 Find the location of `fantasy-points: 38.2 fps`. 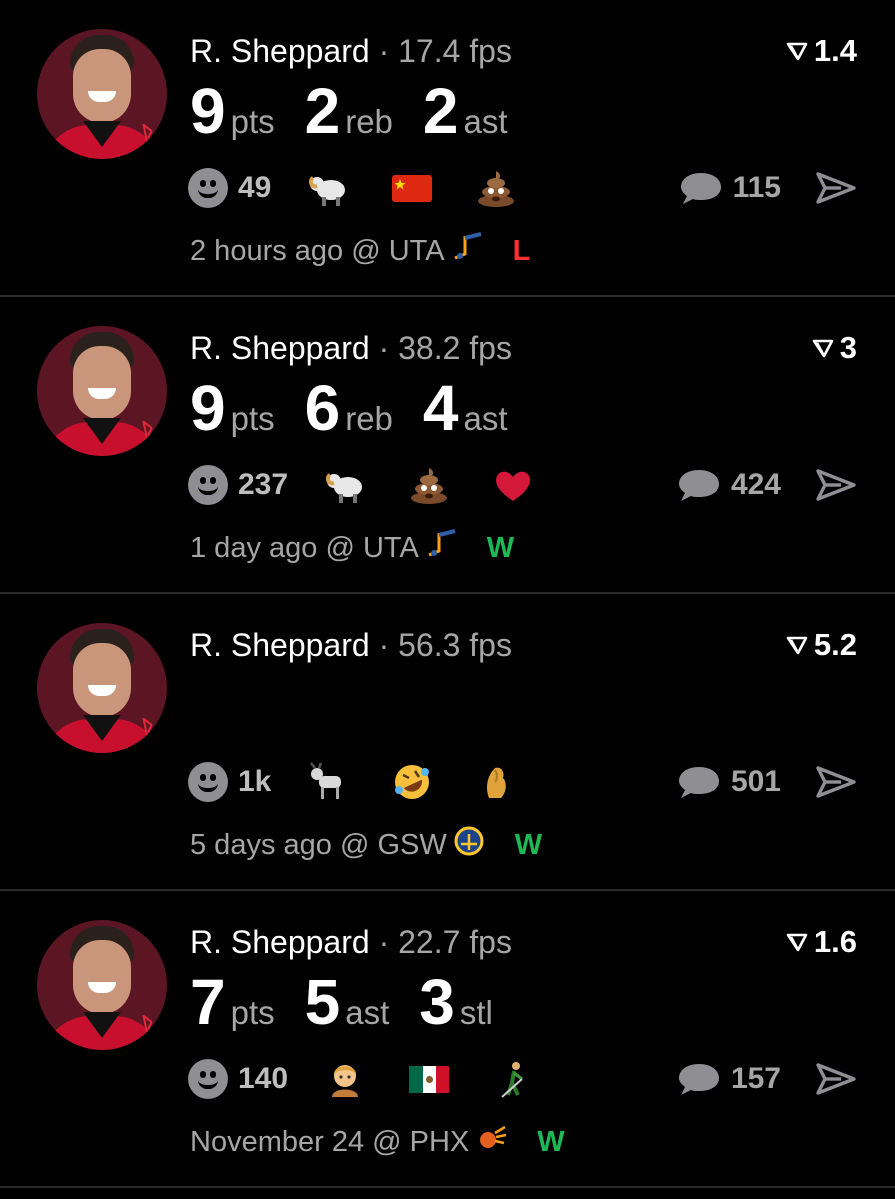

fantasy-points: 38.2 fps is located at coordinates (455, 348).